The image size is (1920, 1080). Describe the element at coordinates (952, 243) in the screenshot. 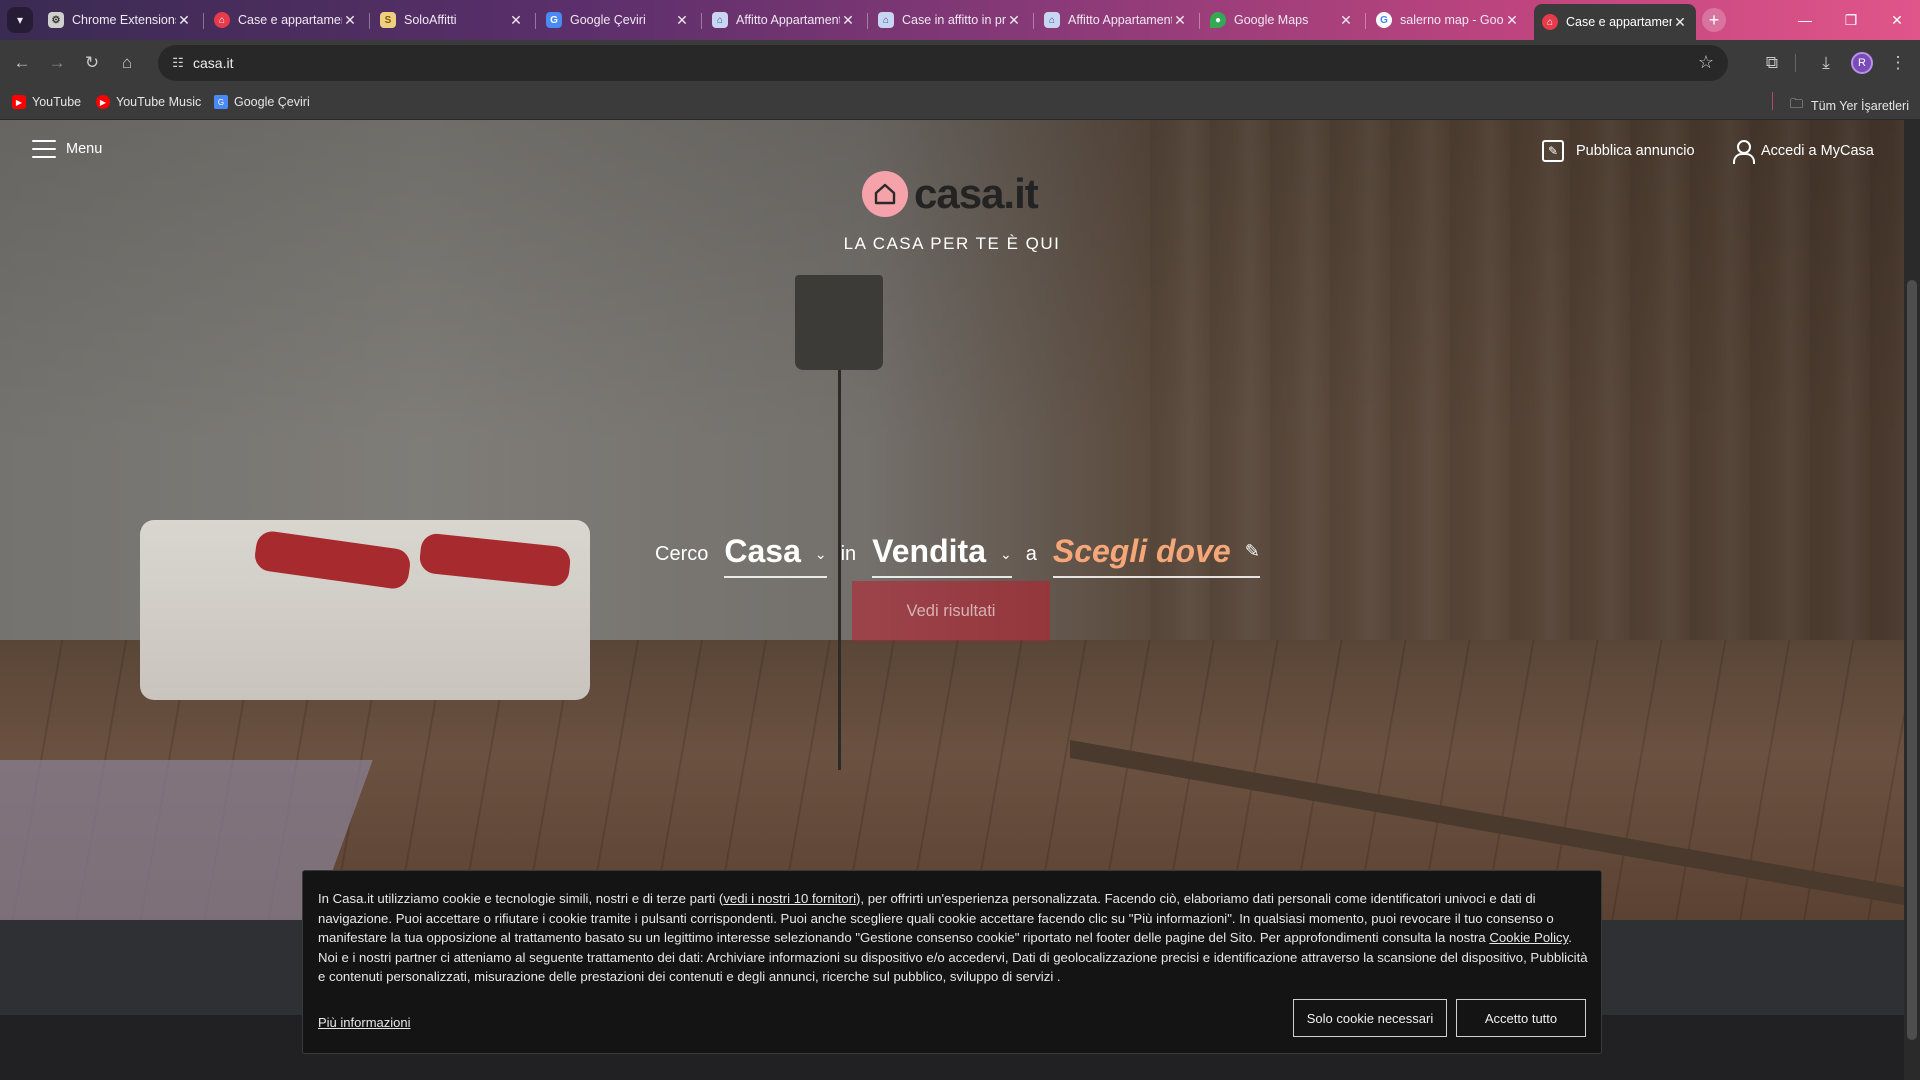

I see `tagline: LA CASA PER TE È QUI` at that location.